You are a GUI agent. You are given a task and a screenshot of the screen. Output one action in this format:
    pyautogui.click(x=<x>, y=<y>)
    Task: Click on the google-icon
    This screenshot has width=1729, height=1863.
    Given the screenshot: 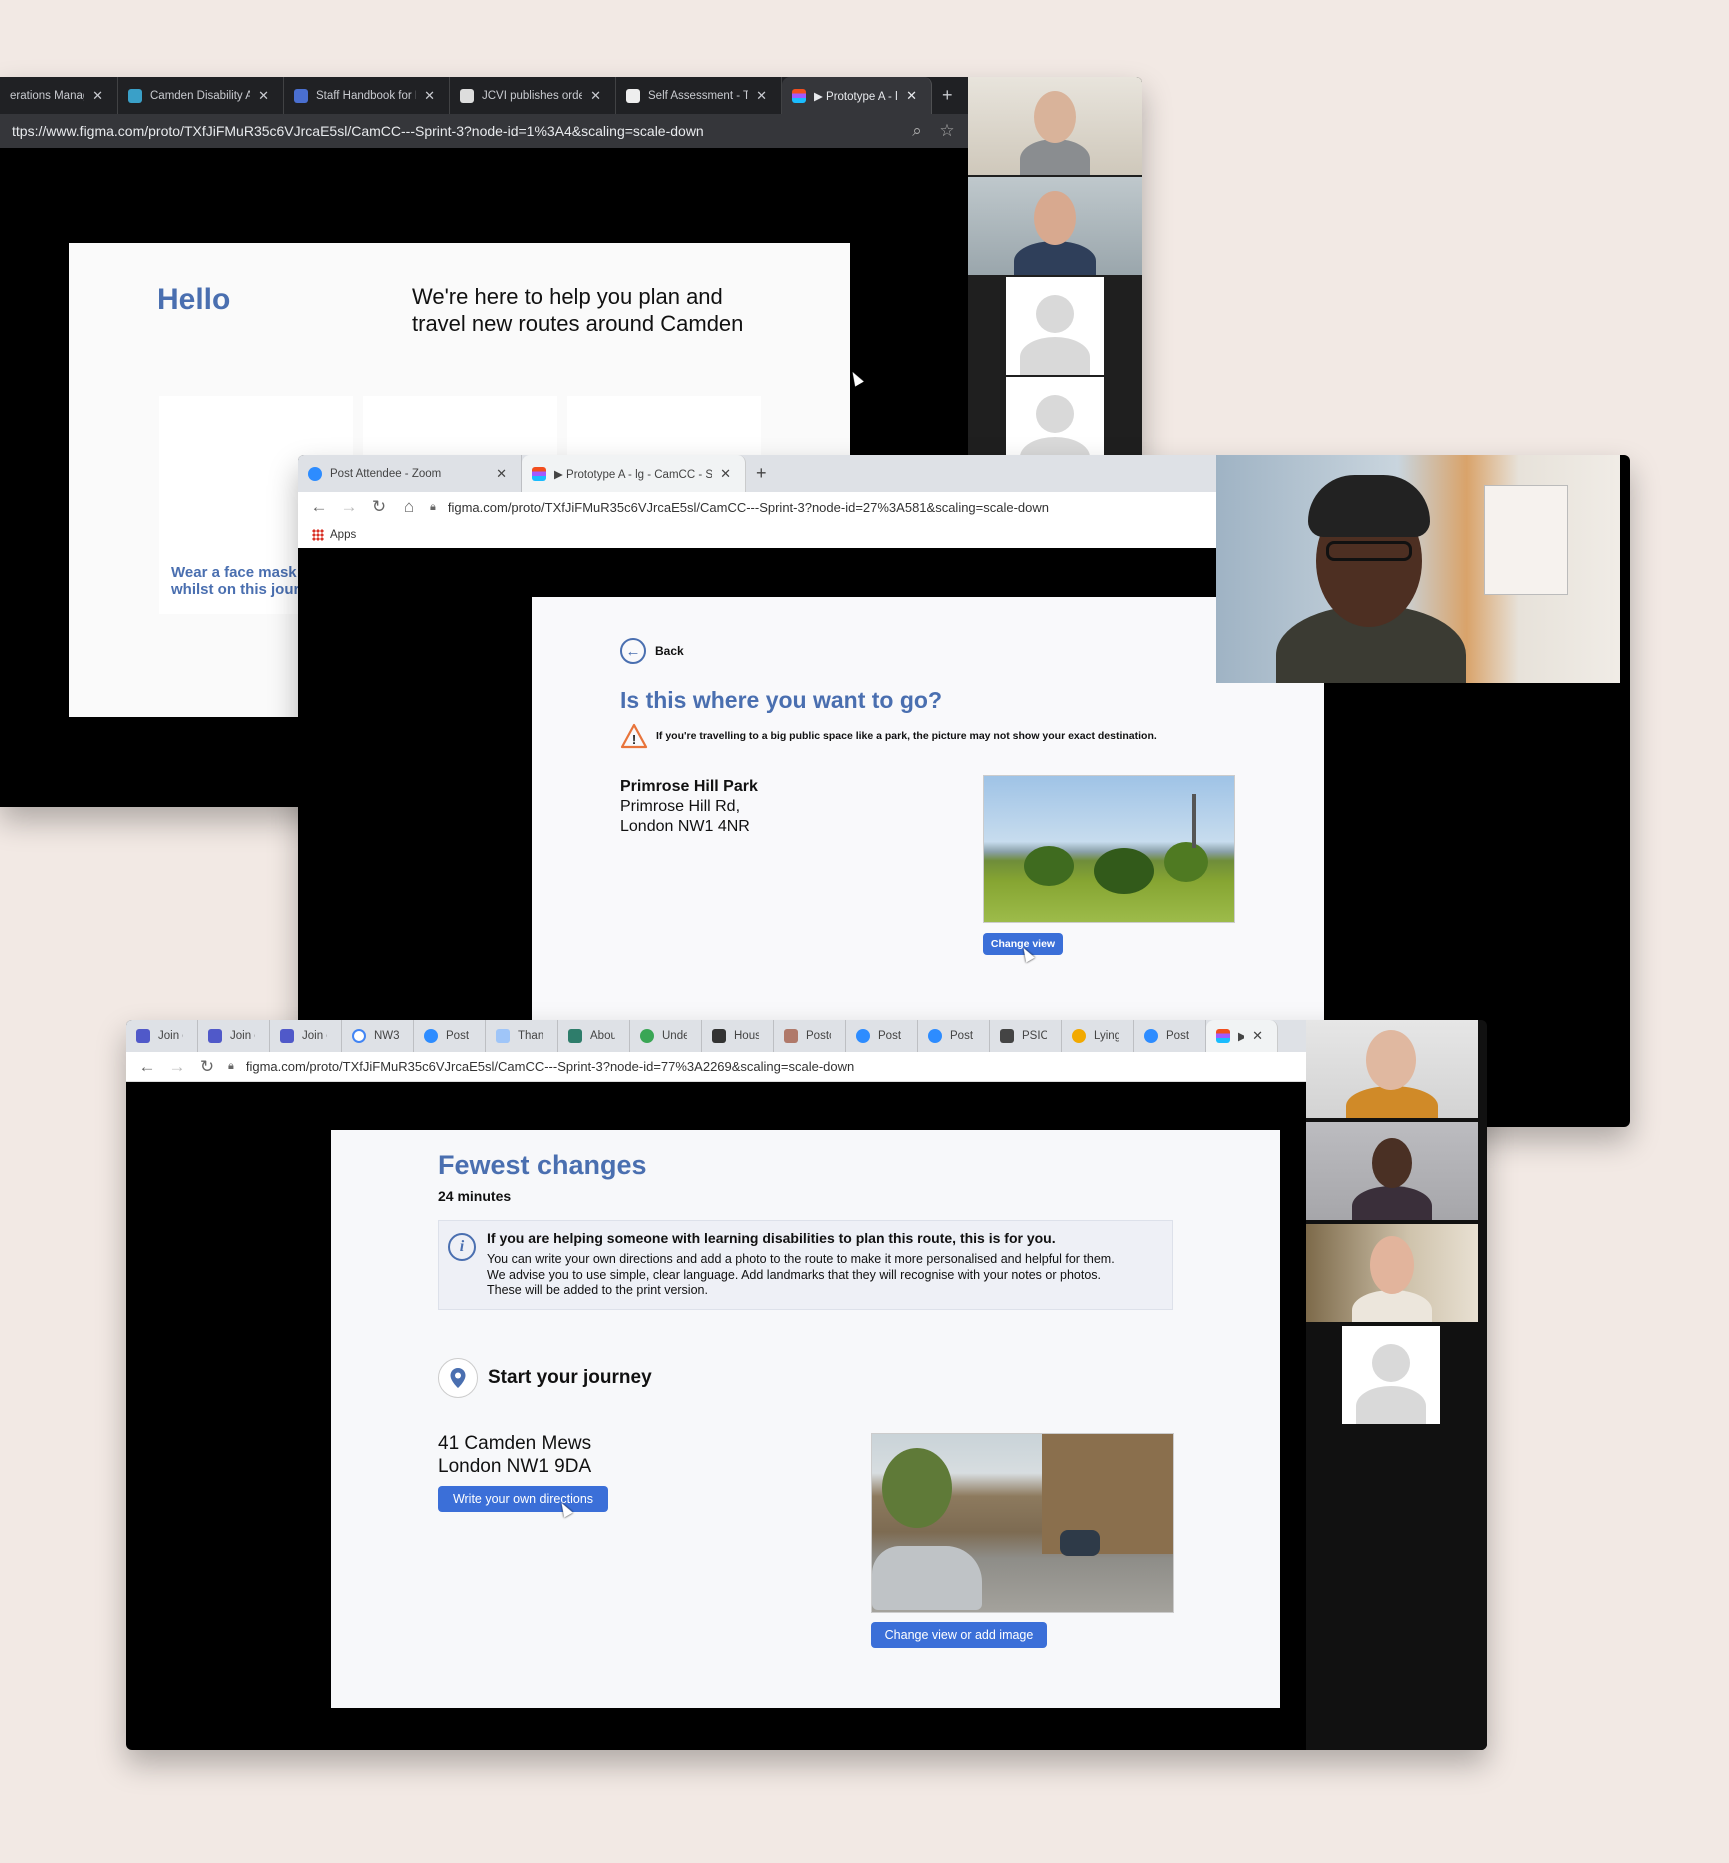 What is the action you would take?
    pyautogui.click(x=359, y=1036)
    